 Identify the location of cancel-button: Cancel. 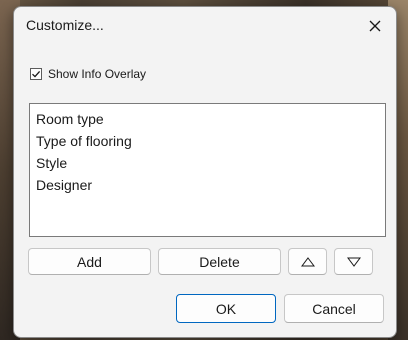
(334, 308).